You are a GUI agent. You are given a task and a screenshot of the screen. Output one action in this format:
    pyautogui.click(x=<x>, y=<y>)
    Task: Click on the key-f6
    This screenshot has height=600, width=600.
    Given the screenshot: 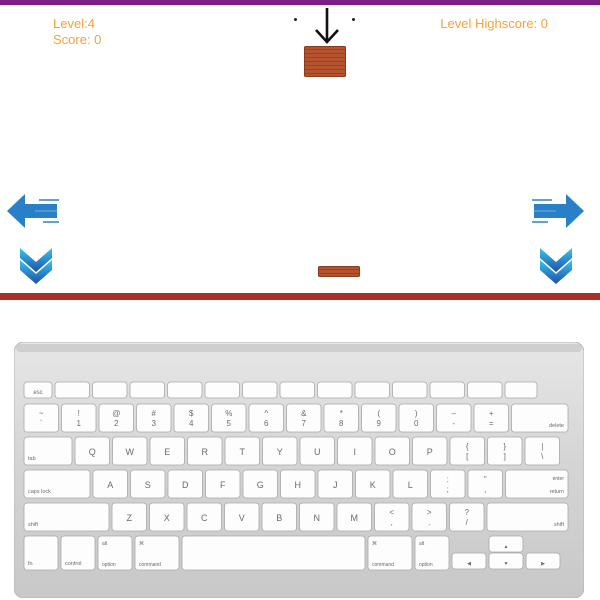 What is the action you would take?
    pyautogui.click(x=260, y=390)
    